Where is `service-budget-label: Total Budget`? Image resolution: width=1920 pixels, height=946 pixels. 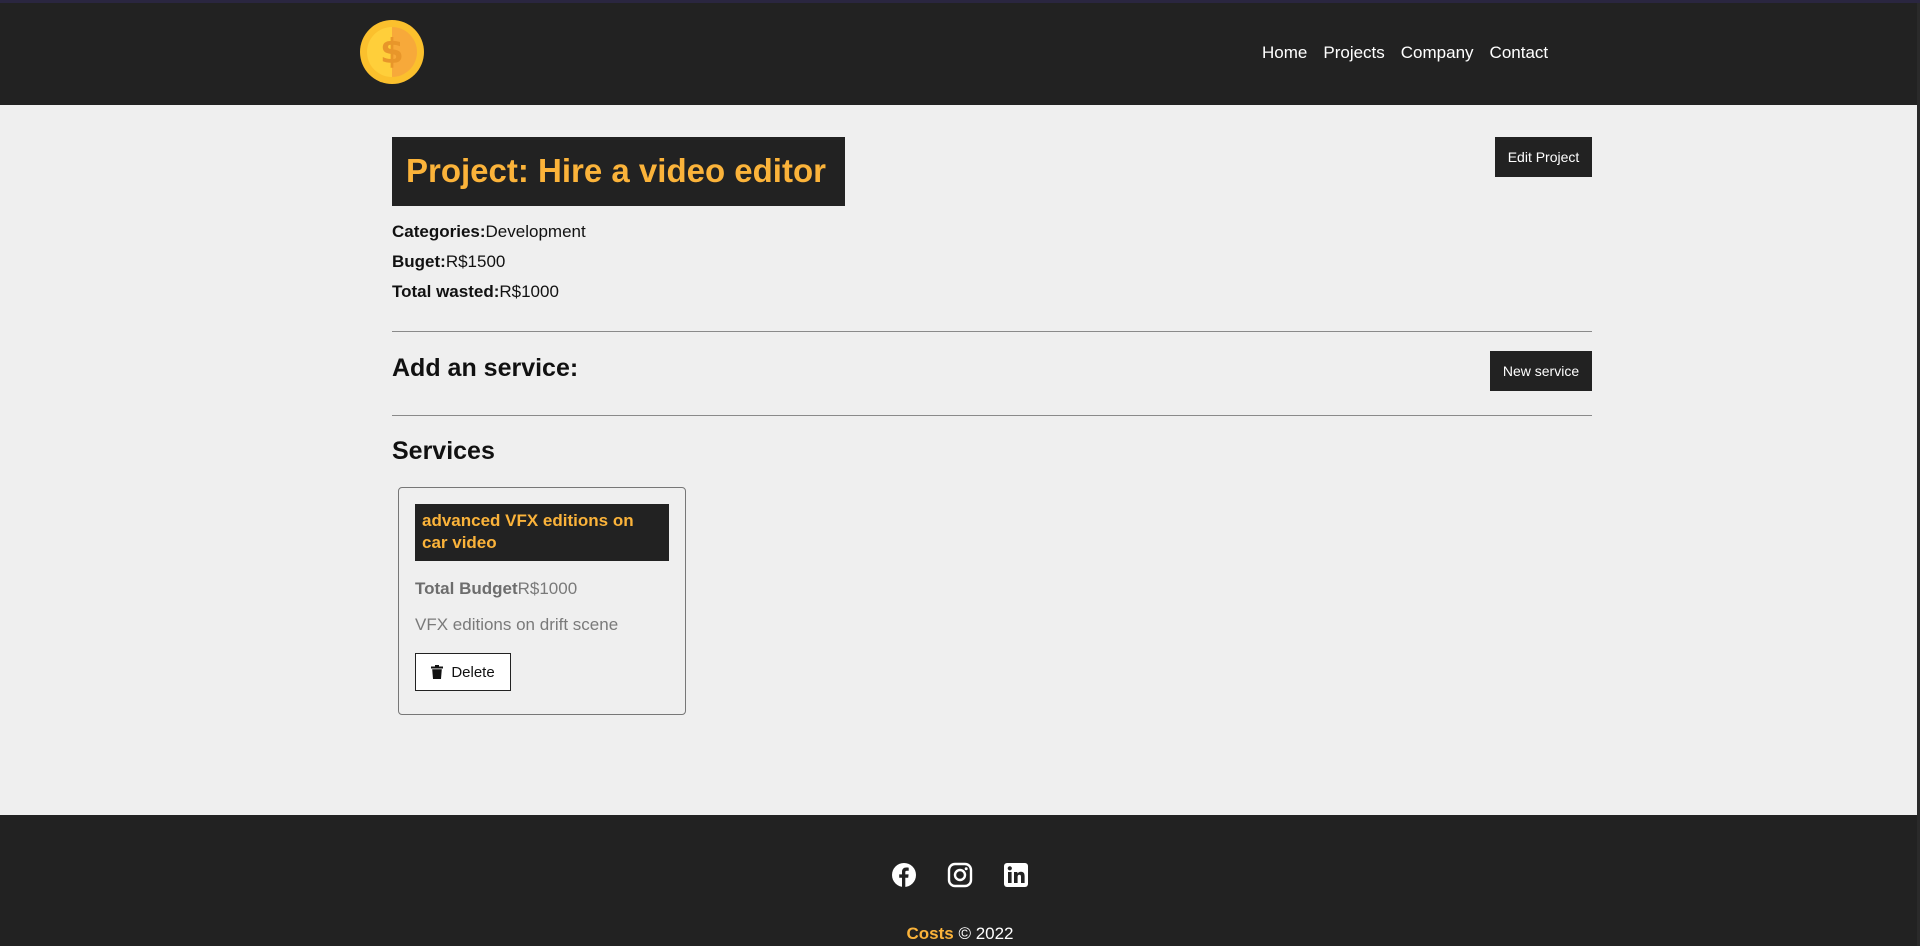
service-budget-label: Total Budget is located at coordinates (466, 588).